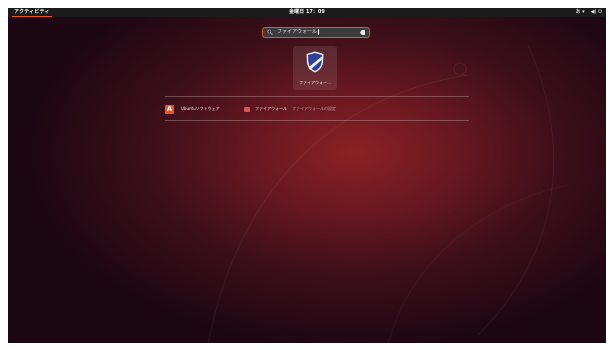 The image size is (614, 350). I want to click on results-divider-bottom, so click(317, 120).